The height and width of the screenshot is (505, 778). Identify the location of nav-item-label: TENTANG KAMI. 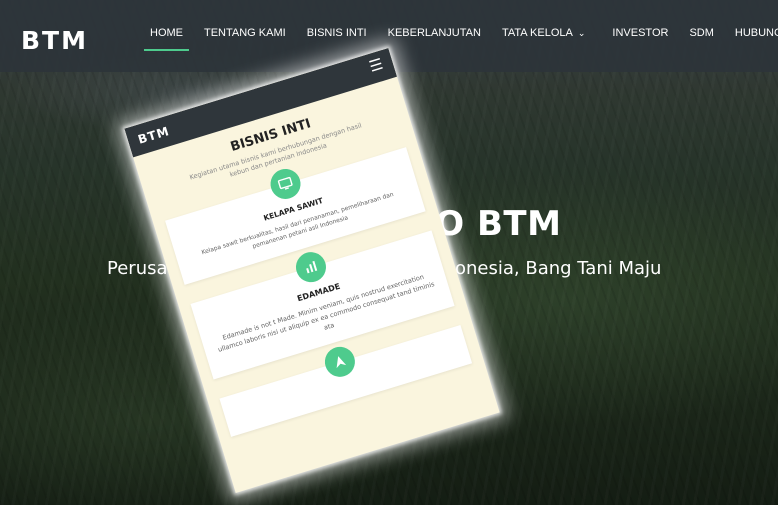
(245, 33).